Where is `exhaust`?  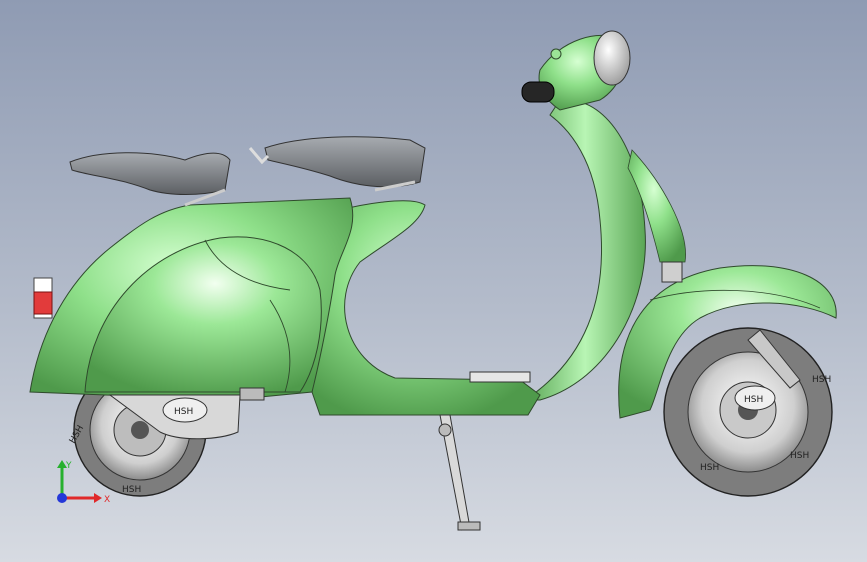
exhaust is located at coordinates (252, 394).